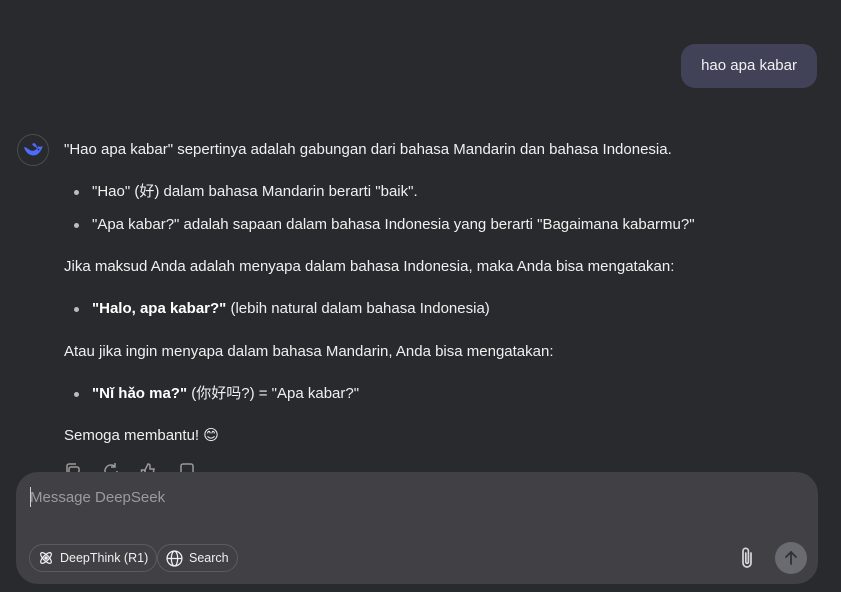 Image resolution: width=841 pixels, height=592 pixels. Describe the element at coordinates (273, 393) in the screenshot. I see `list-item-text: (你好吗?) = "Apa kabar?"` at that location.